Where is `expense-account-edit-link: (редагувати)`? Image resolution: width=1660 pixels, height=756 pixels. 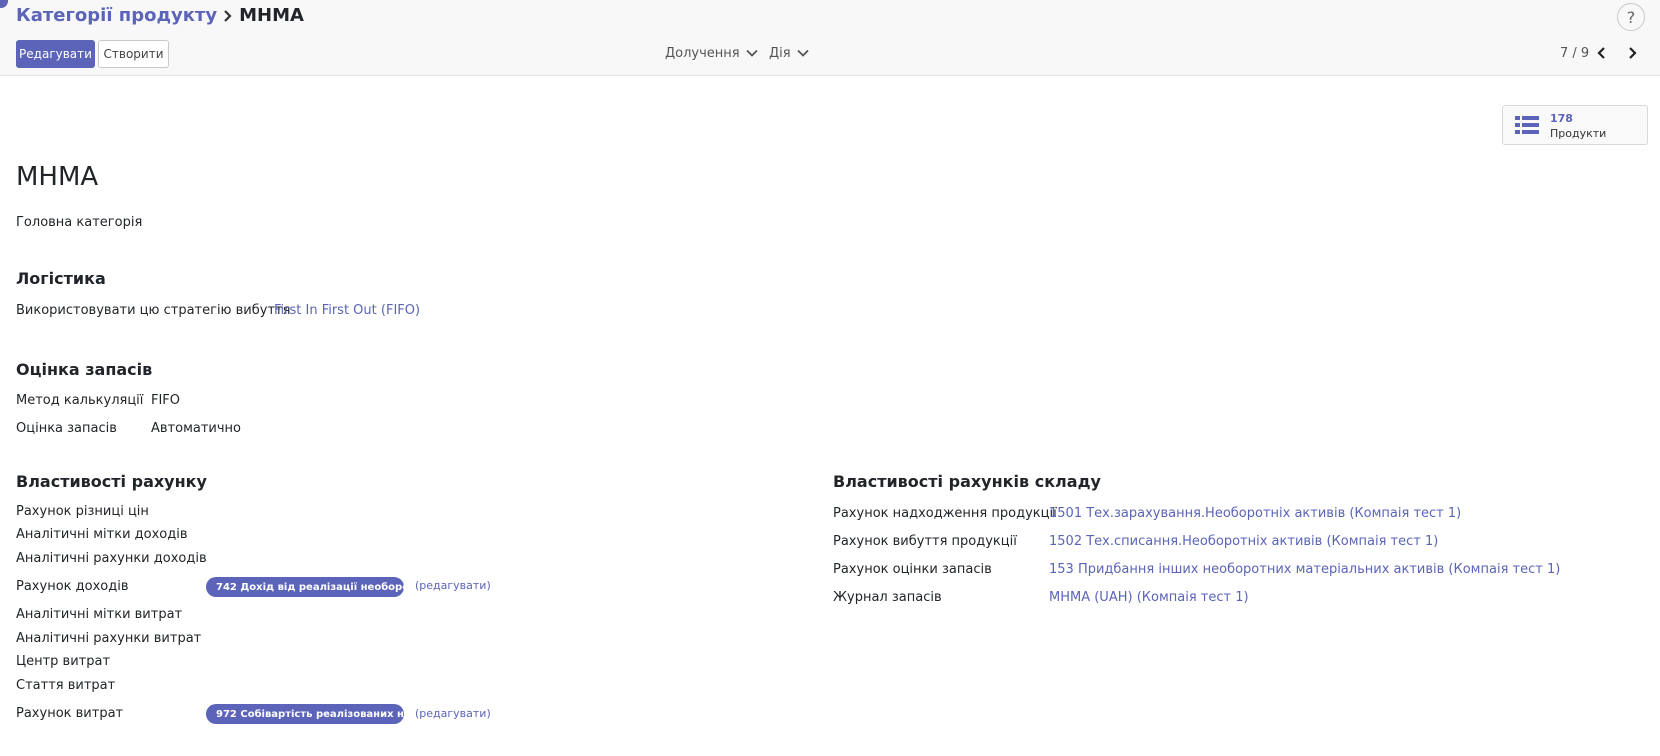 expense-account-edit-link: (редагувати) is located at coordinates (453, 713).